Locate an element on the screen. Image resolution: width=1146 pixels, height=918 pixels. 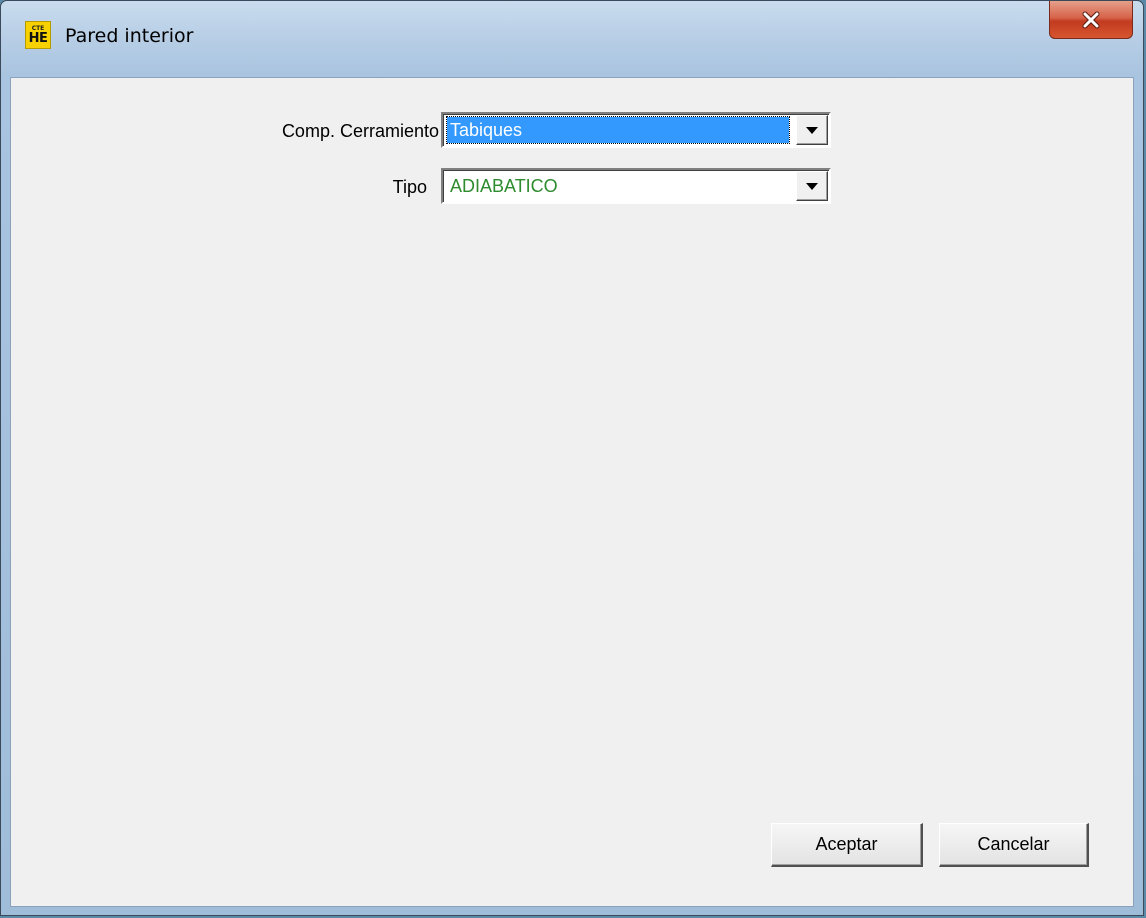
window-title: Pared interior is located at coordinates (129, 36).